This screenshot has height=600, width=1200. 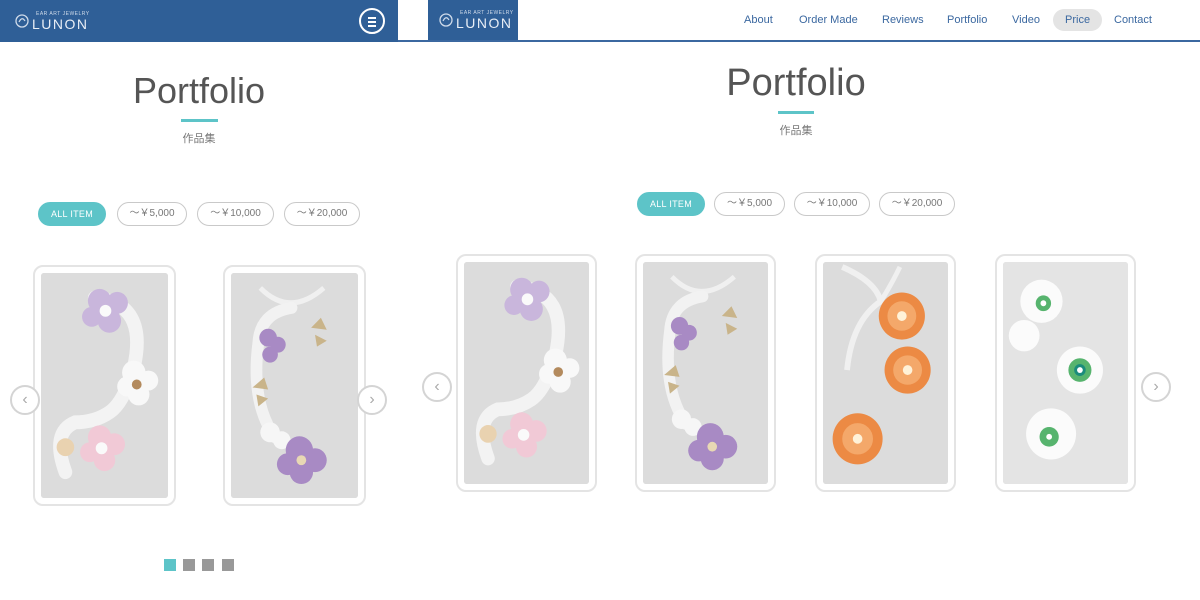 I want to click on nav-contact: Contact, so click(x=1133, y=20).